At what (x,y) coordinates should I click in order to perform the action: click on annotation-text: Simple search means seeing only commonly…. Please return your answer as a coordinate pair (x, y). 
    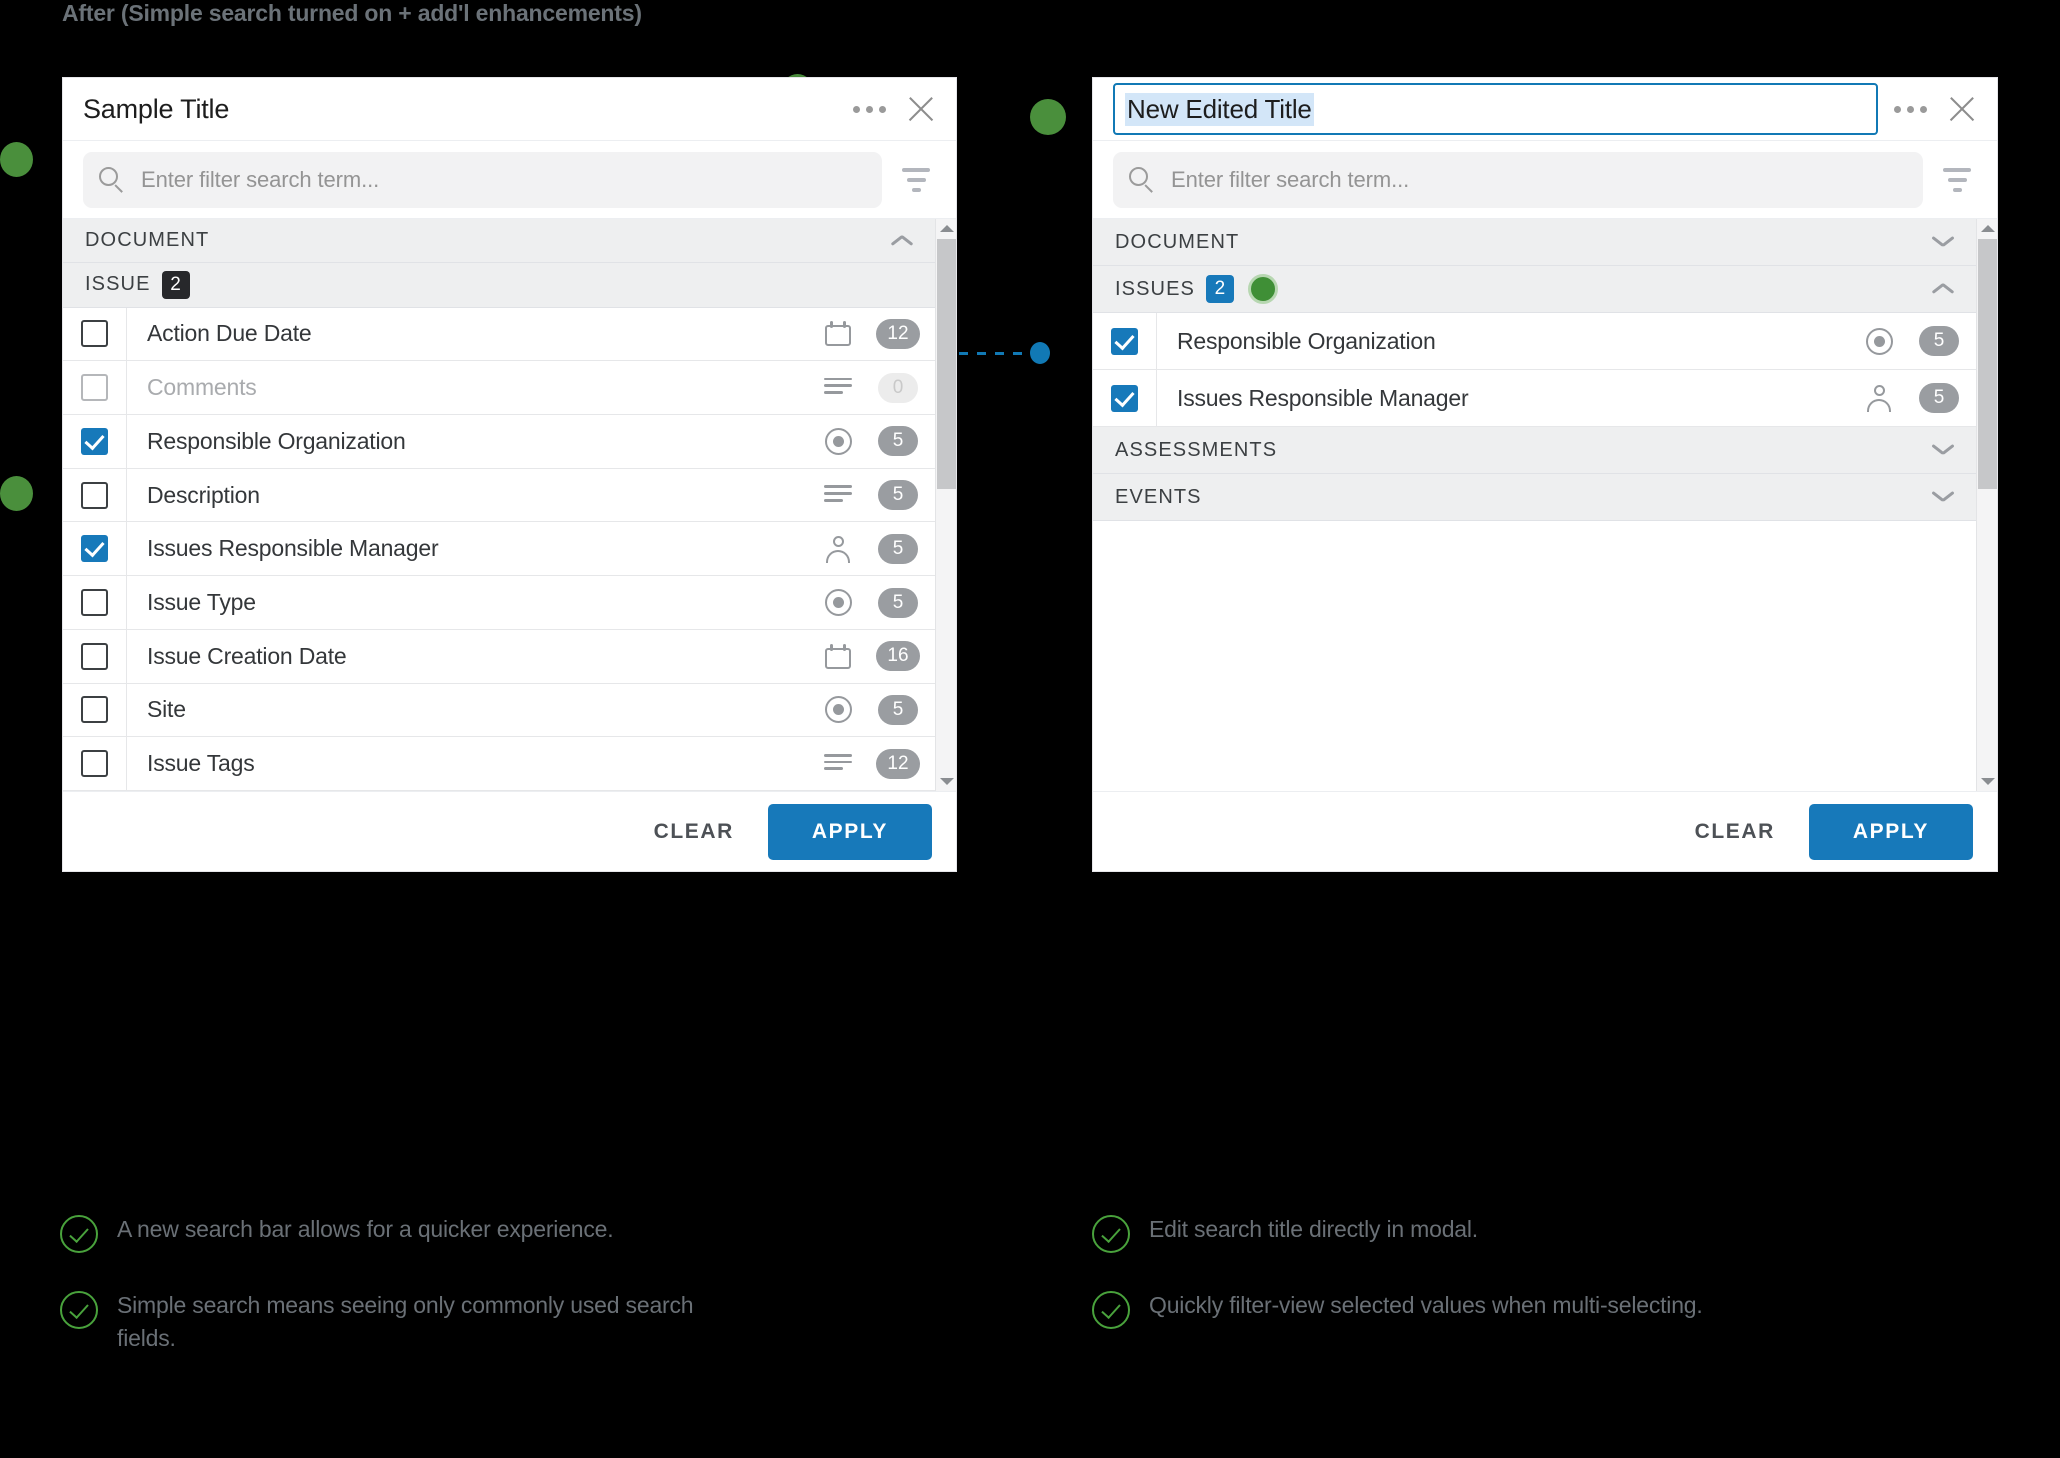
    Looking at the image, I should click on (405, 1322).